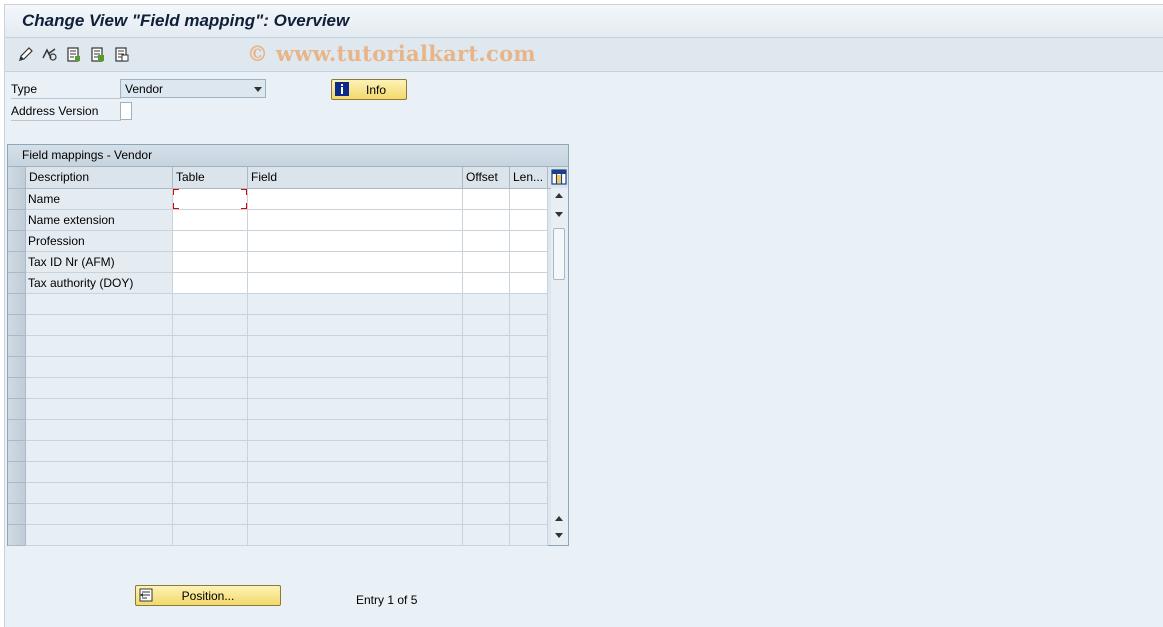 This screenshot has width=1163, height=627. I want to click on deselect-all-icon, so click(121, 54).